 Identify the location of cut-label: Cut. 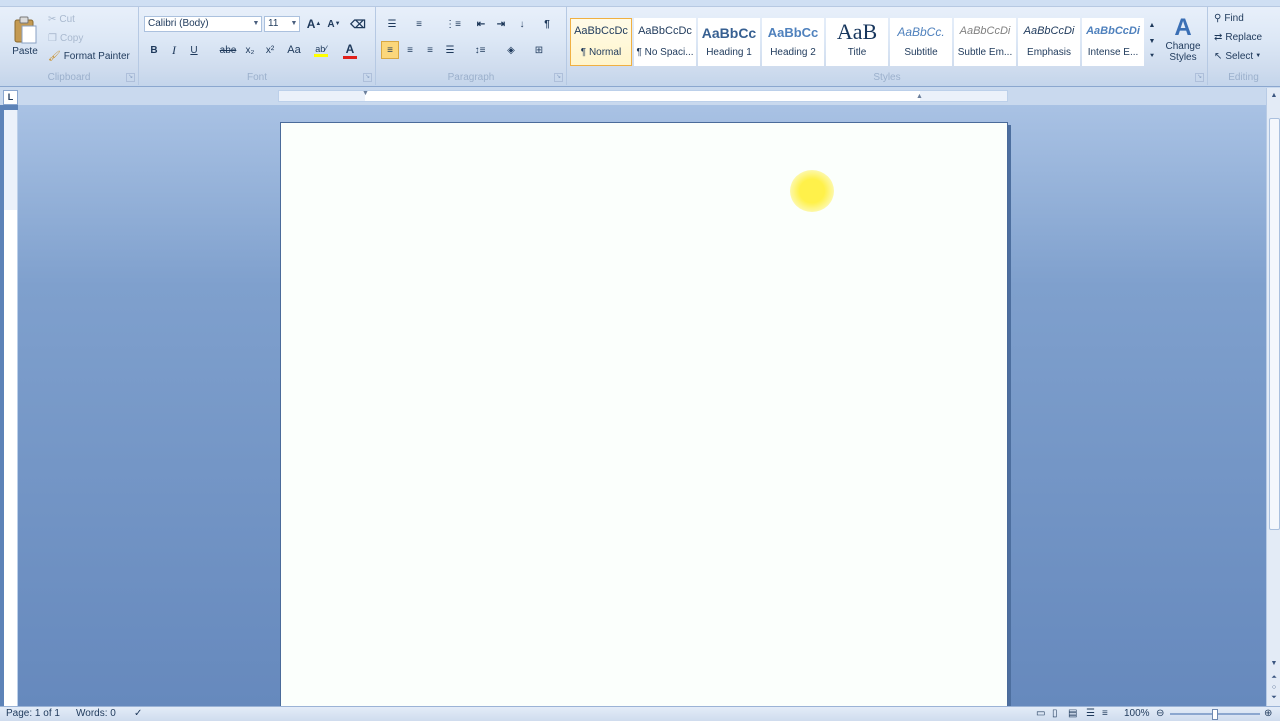
(67, 19).